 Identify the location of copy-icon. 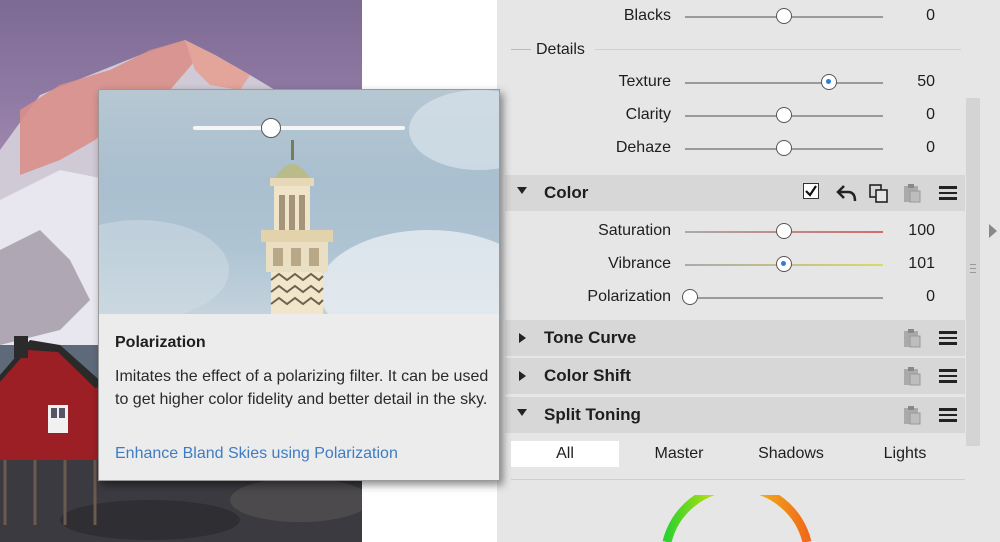
(879, 193).